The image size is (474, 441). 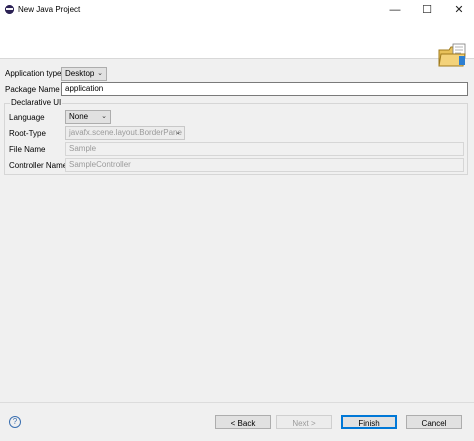 I want to click on file-name-label: File Name, so click(x=27, y=149).